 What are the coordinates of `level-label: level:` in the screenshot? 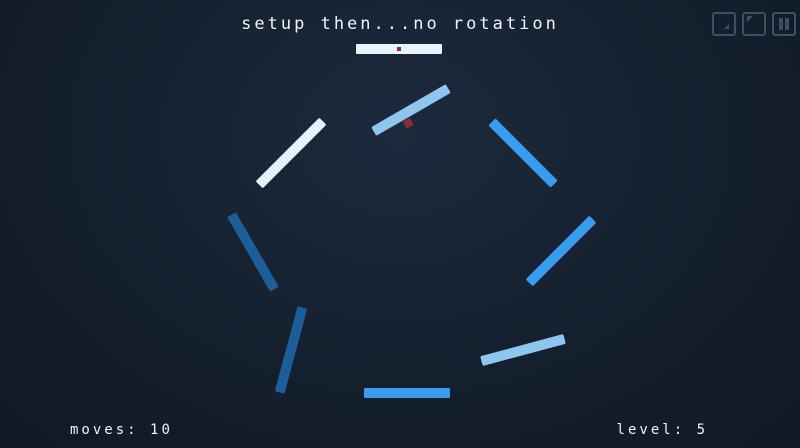 It's located at (651, 430).